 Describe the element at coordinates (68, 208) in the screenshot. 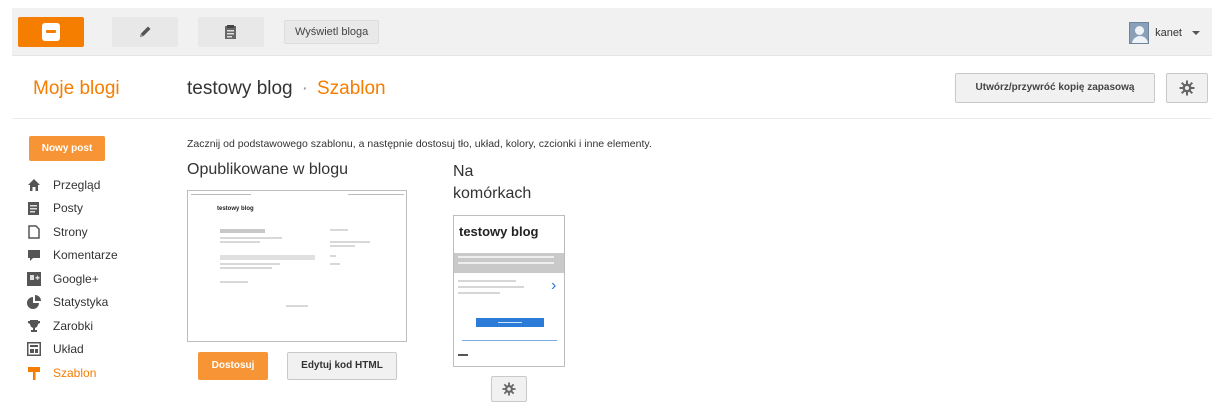

I see `sidebar-item-label: Posty` at that location.